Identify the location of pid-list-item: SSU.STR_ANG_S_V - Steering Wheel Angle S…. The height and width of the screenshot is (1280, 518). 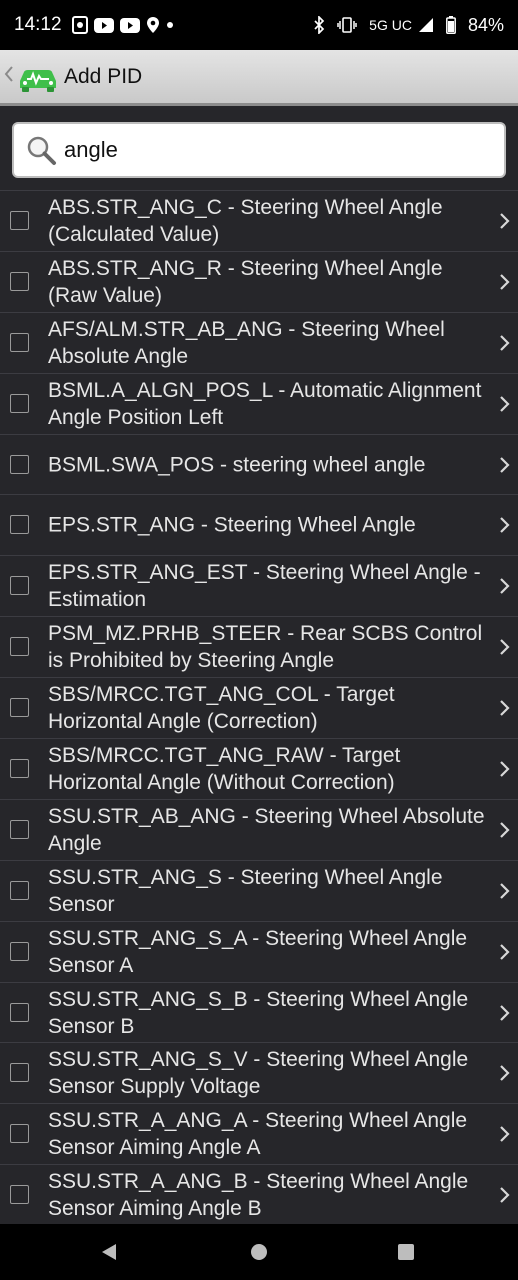
(259, 1072).